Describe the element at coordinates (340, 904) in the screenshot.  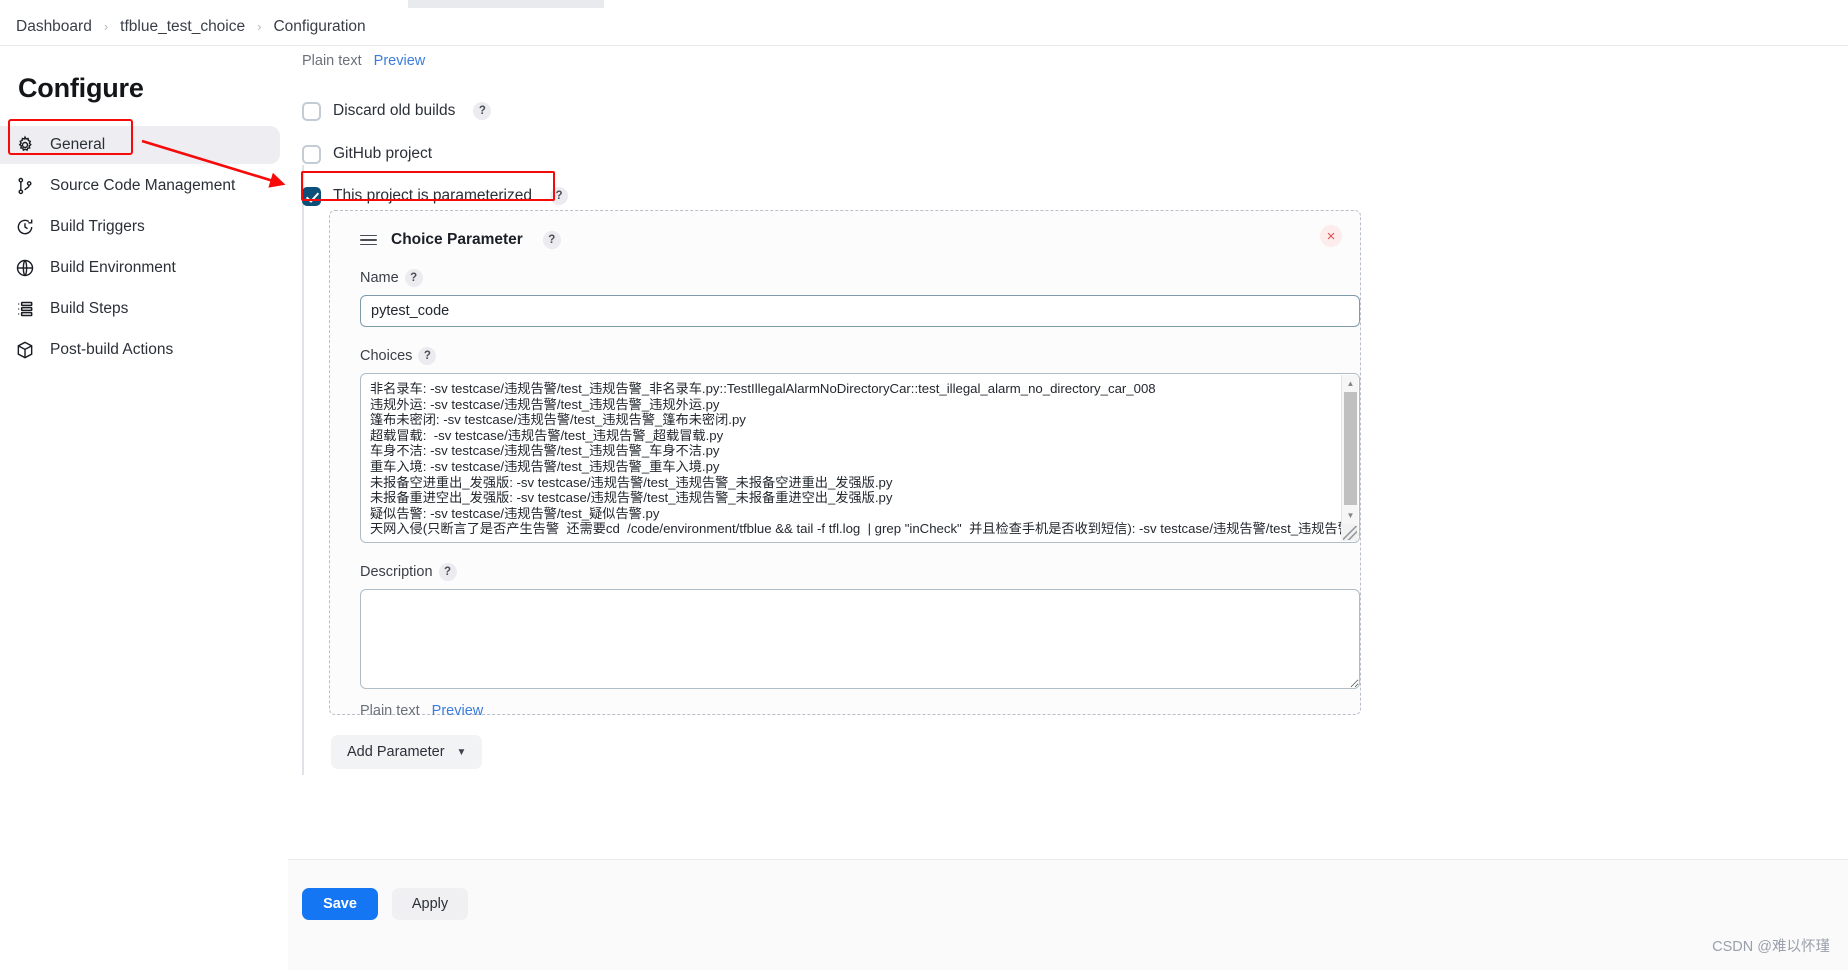
I see `save-button: Save` at that location.